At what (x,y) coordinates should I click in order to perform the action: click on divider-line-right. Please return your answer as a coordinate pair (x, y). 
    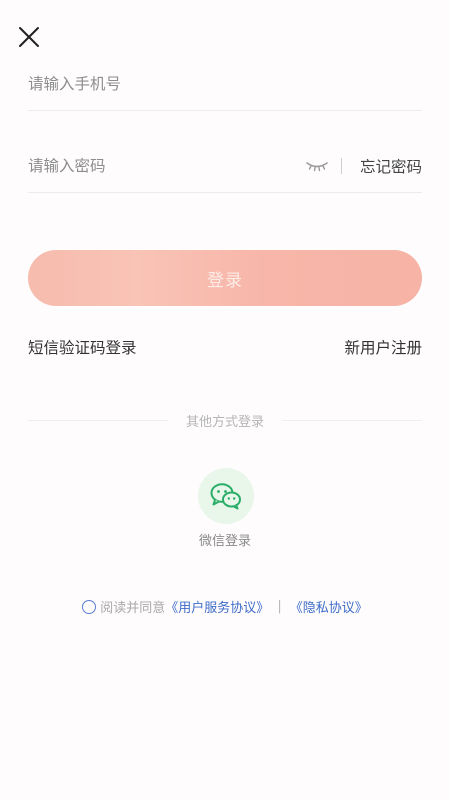
    Looking at the image, I should click on (352, 420).